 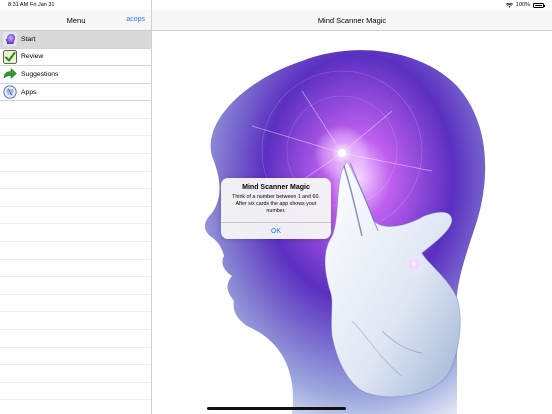 I want to click on sidebar-item-start: Start, so click(x=75, y=40).